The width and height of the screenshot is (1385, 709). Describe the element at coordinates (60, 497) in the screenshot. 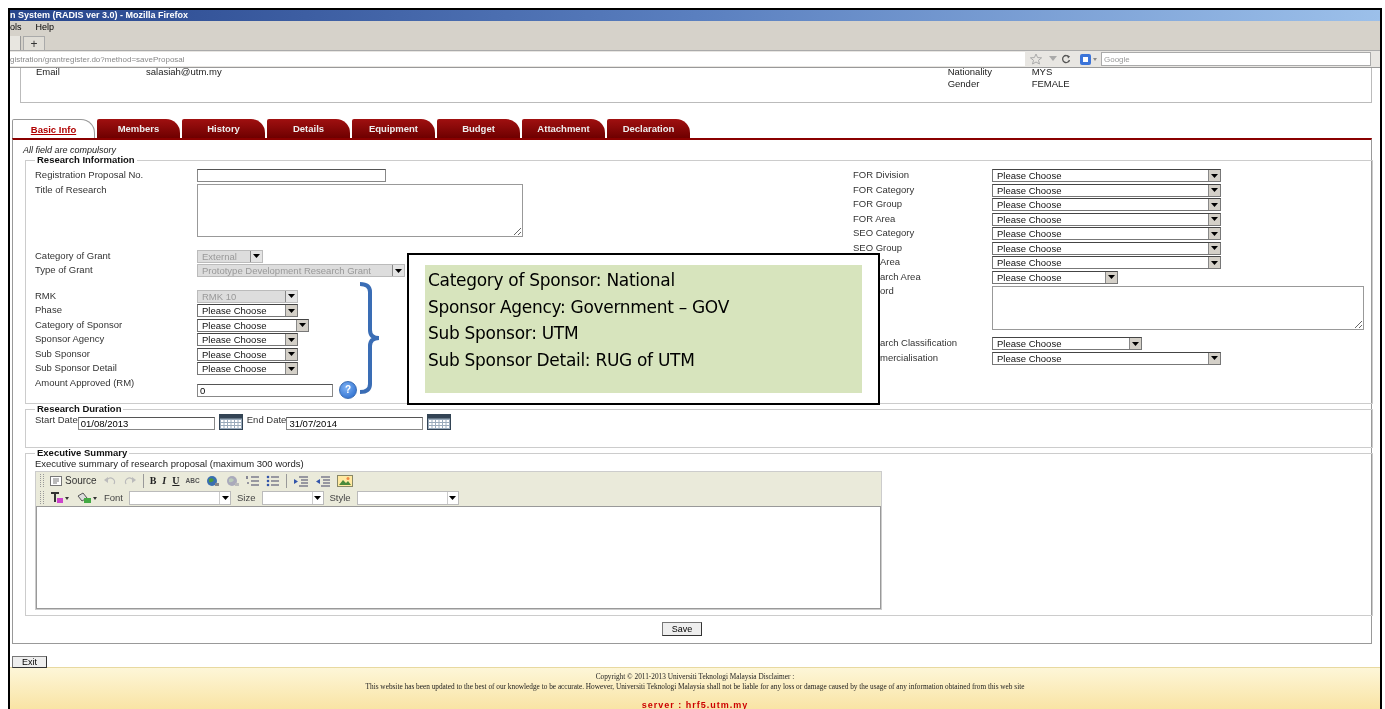

I see `text-color-icon` at that location.